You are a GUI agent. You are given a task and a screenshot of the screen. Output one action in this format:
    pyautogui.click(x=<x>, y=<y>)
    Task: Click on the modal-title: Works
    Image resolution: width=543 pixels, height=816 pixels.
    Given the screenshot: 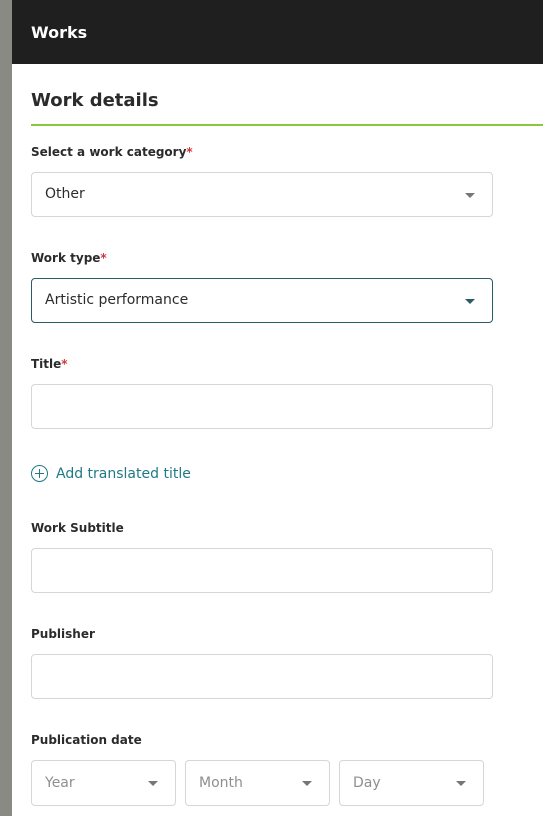 What is the action you would take?
    pyautogui.click(x=59, y=32)
    